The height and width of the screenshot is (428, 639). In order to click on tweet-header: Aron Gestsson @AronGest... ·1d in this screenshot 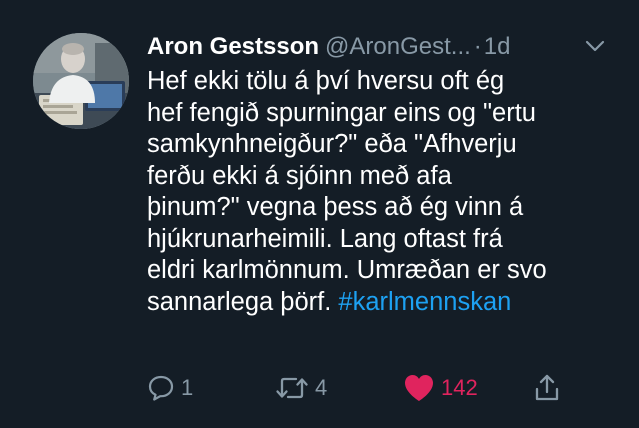, I will do `click(382, 47)`.